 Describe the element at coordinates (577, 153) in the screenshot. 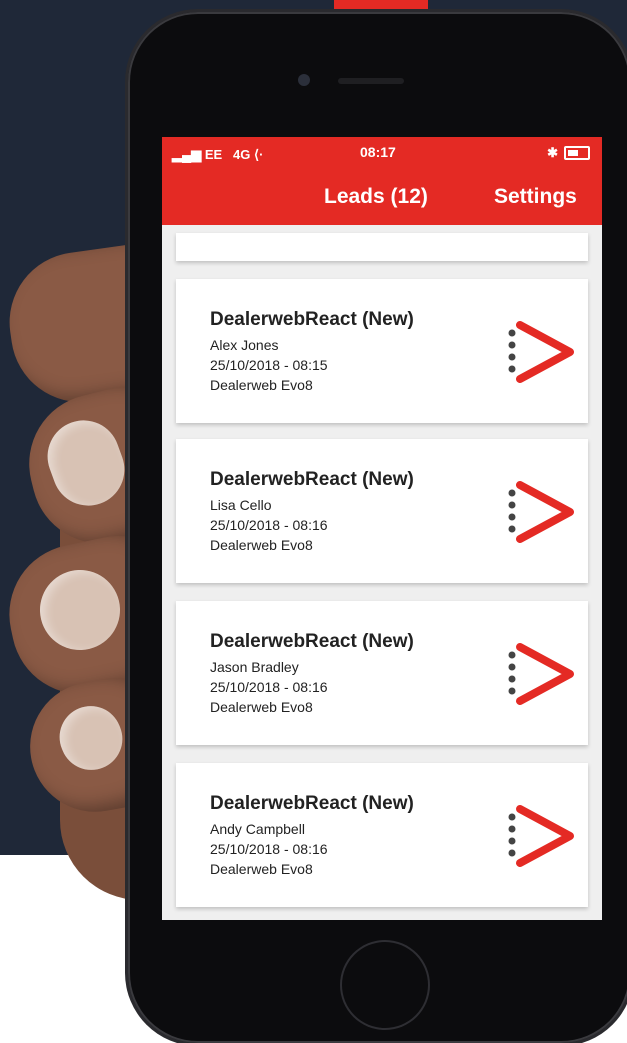

I see `battery-icon` at that location.